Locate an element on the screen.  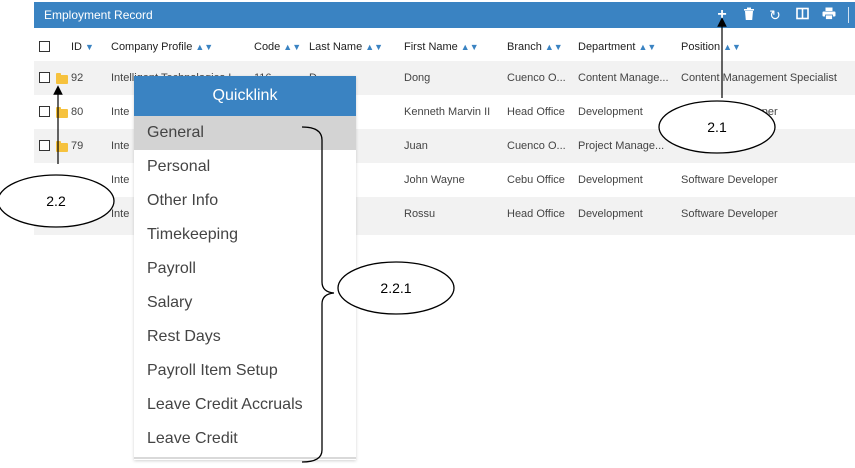
column-header-department: Department ▲▼ is located at coordinates (617, 47).